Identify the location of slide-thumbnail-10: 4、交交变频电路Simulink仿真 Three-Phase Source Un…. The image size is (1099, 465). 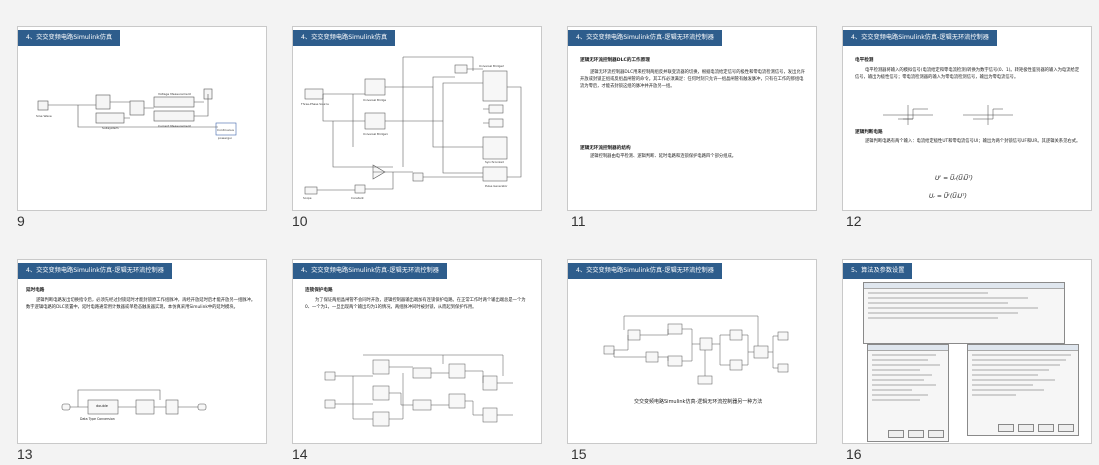
(417, 118).